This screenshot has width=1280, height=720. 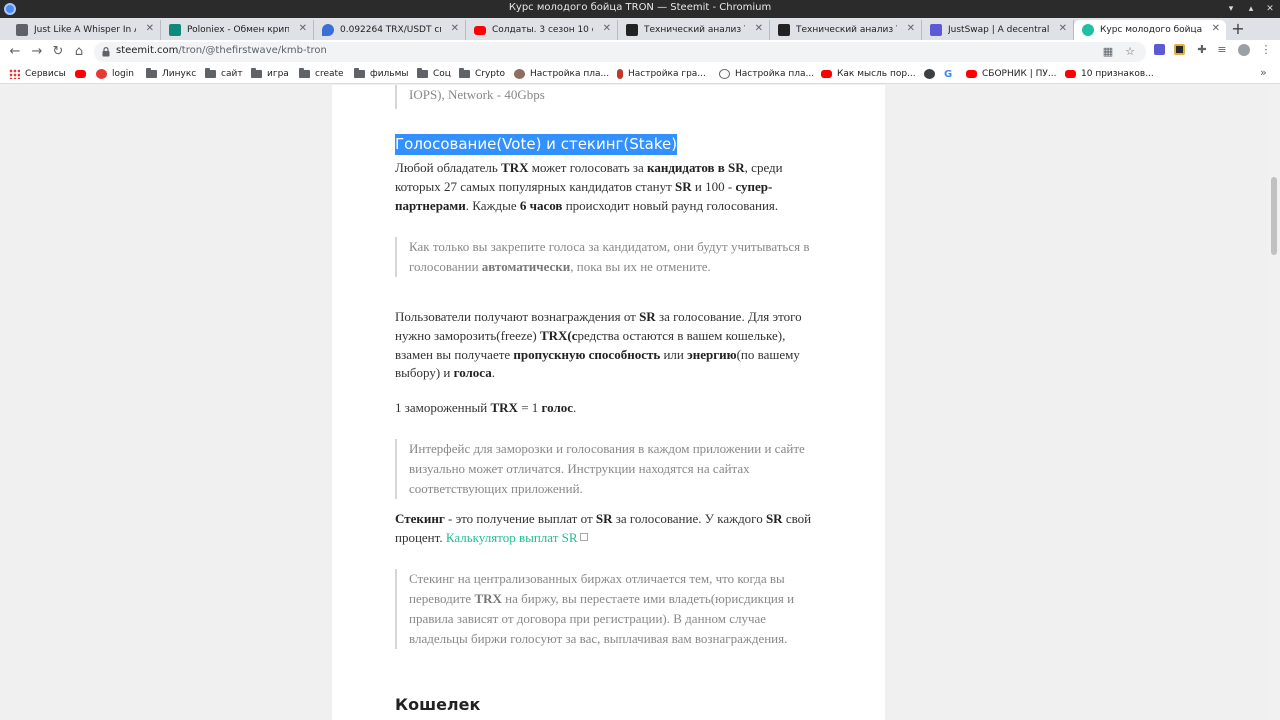 I want to click on bookmark-label: create, so click(x=329, y=74).